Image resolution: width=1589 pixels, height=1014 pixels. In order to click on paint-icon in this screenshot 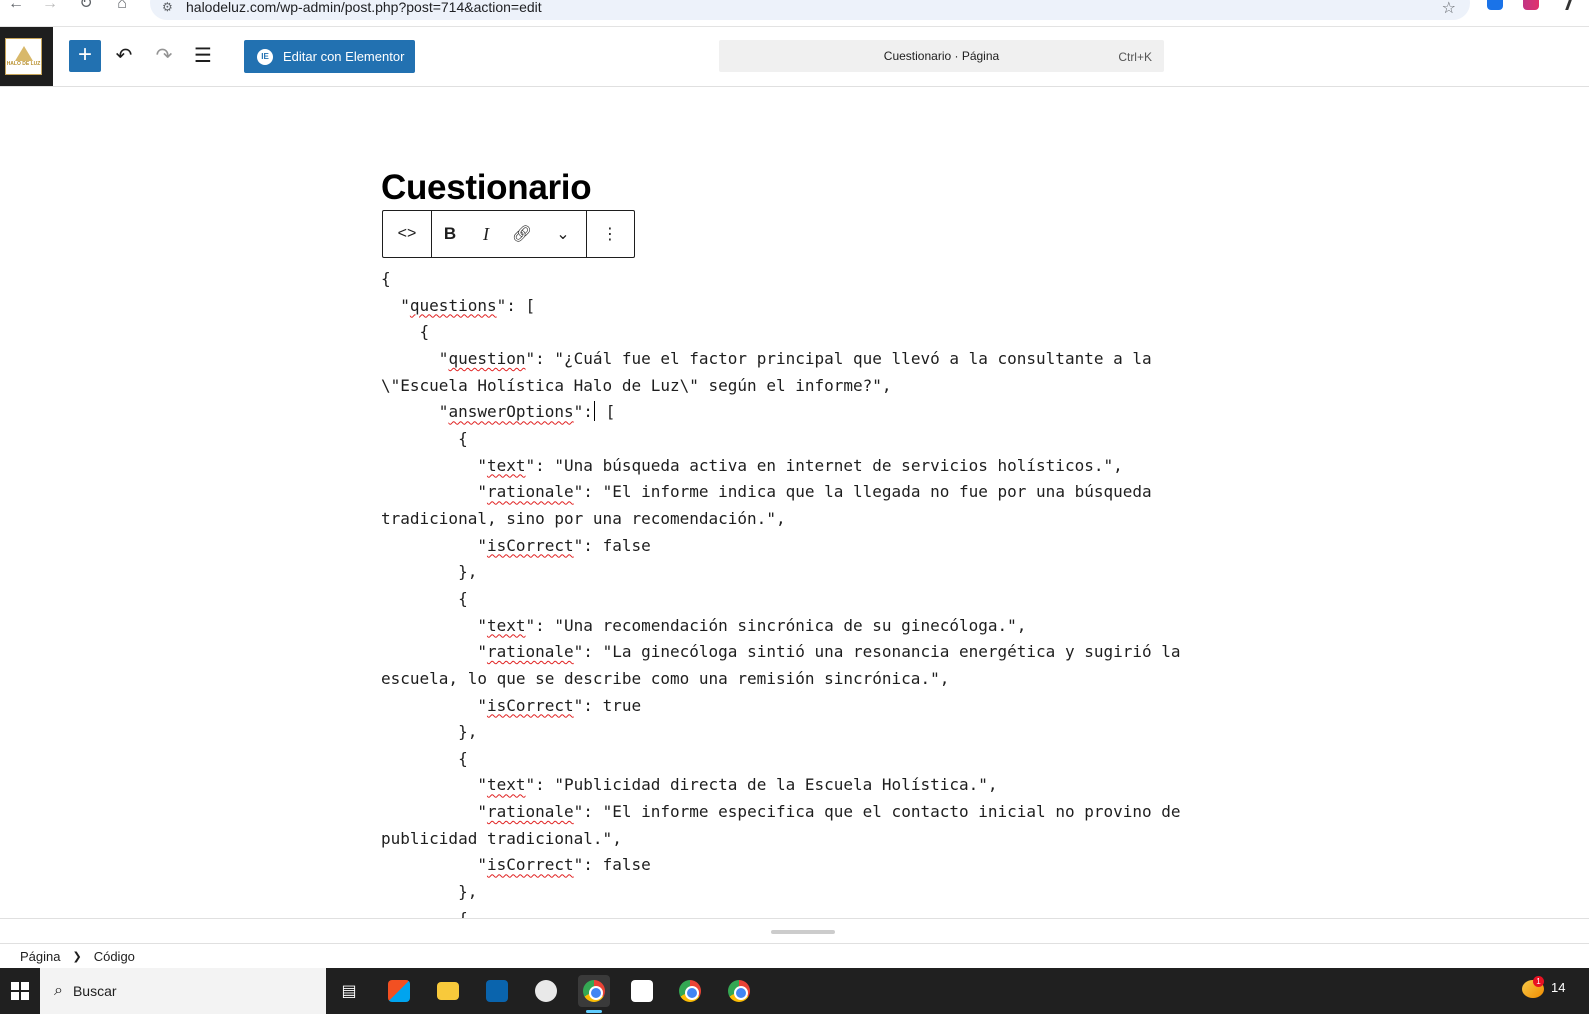, I will do `click(546, 991)`.